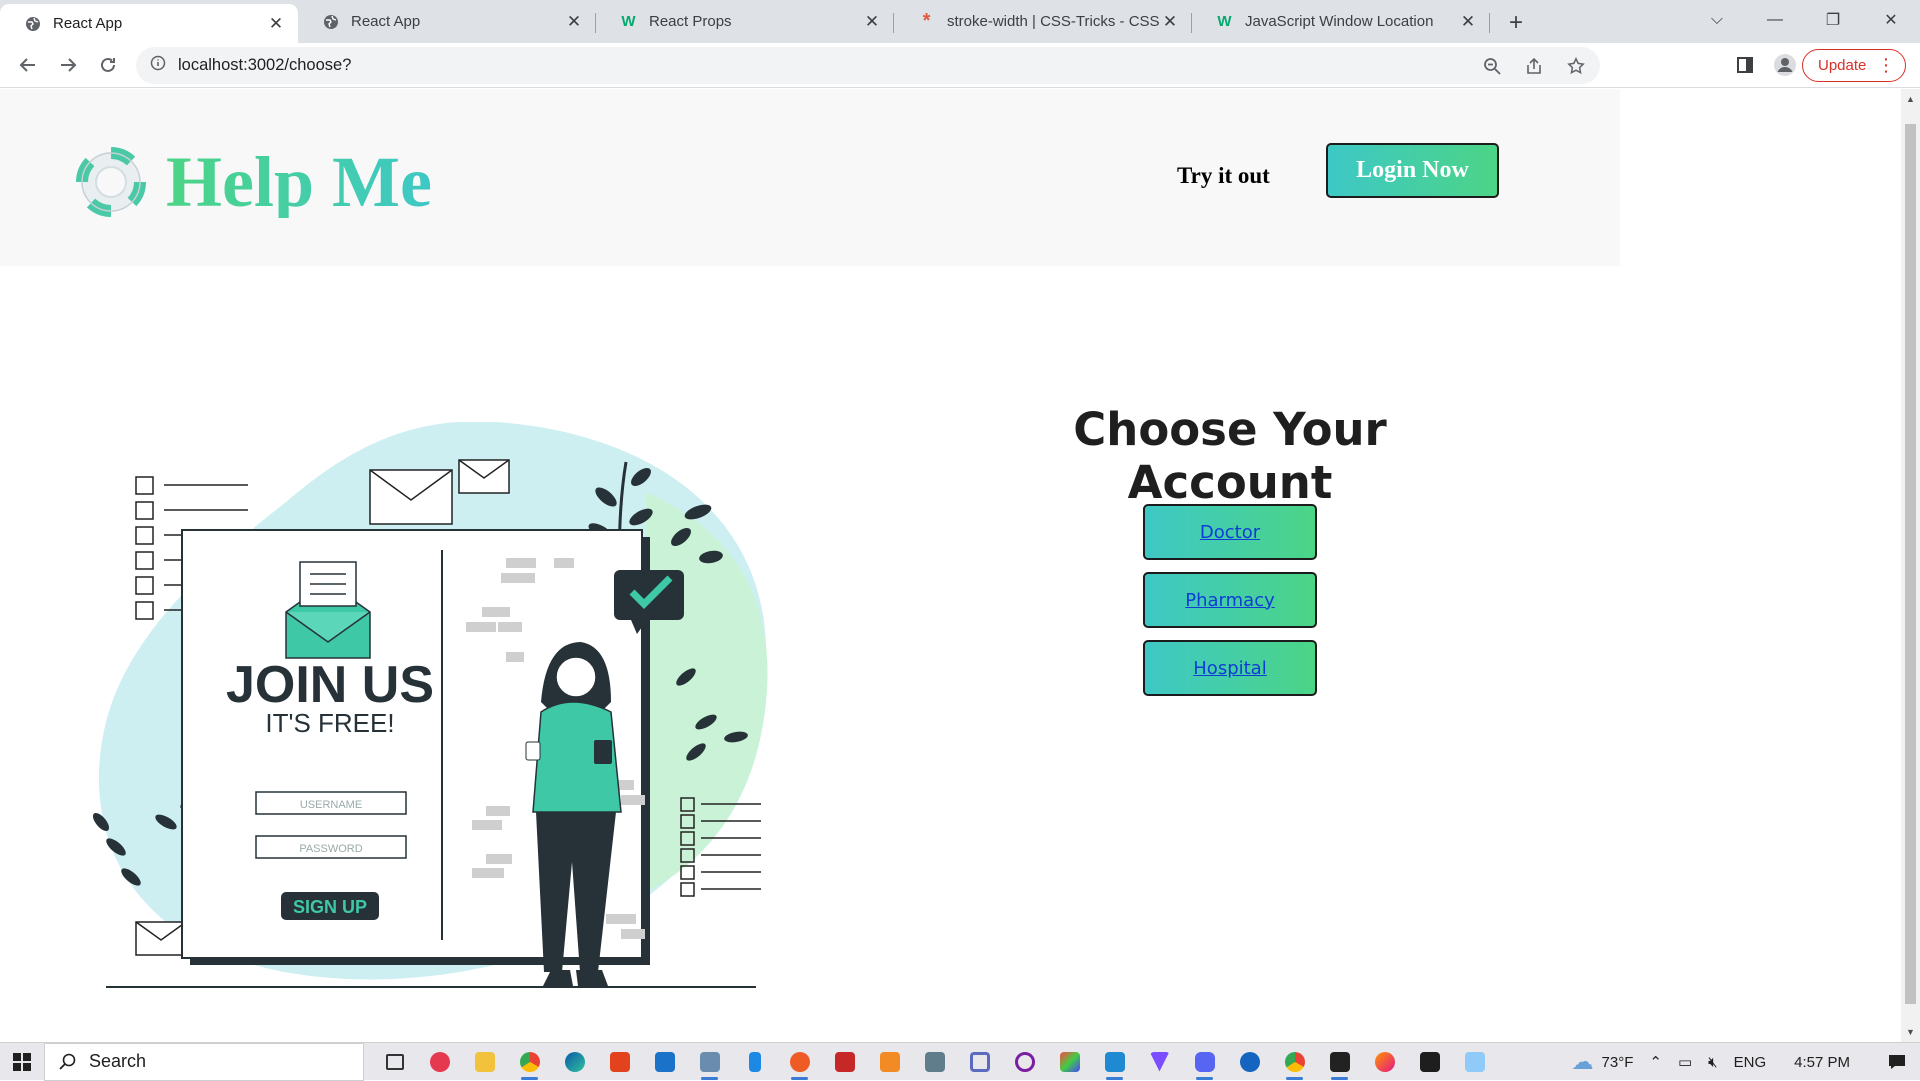  What do you see at coordinates (108, 65) in the screenshot?
I see `reload-button` at bounding box center [108, 65].